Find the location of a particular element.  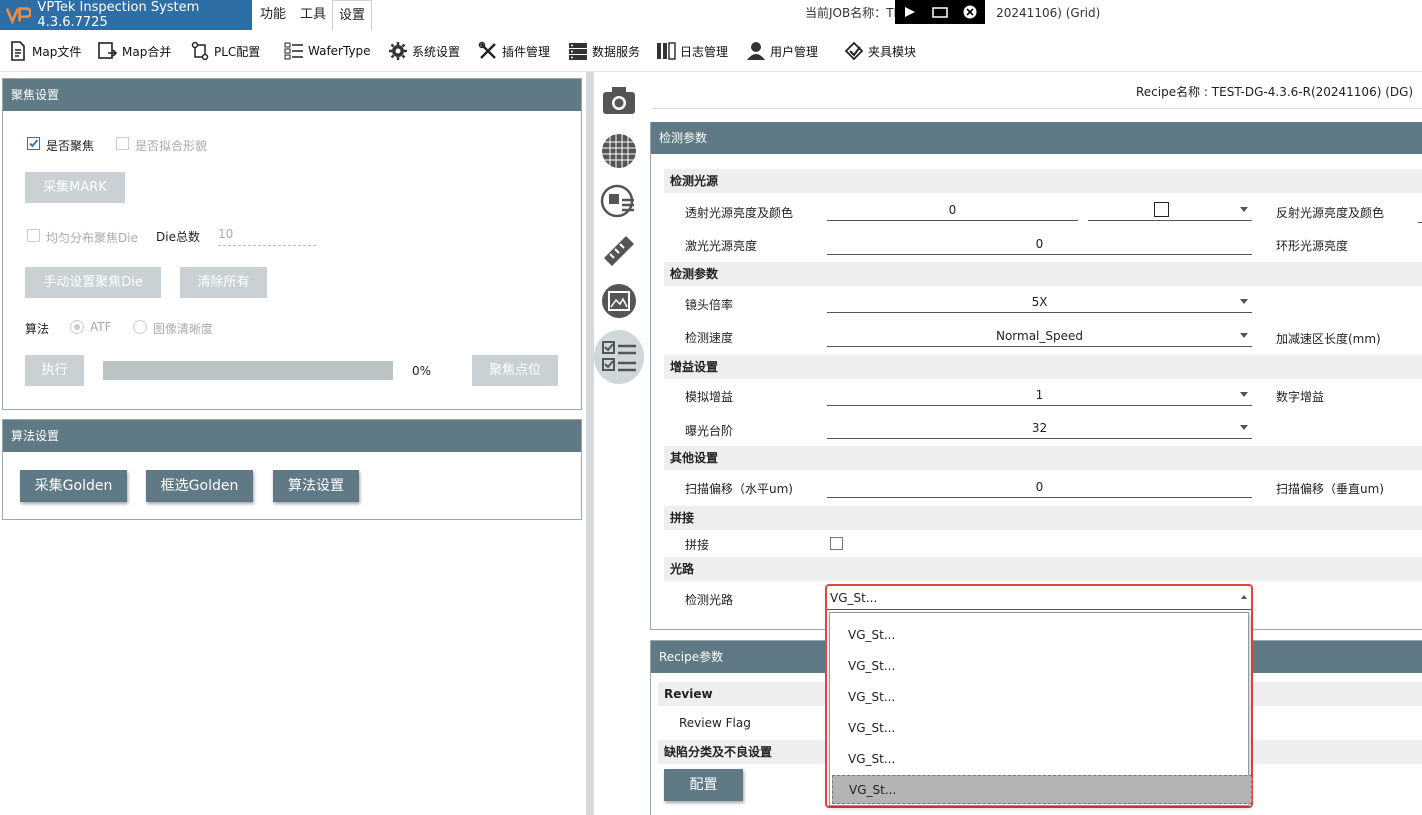

exposure-select: 32 is located at coordinates (1039, 428).